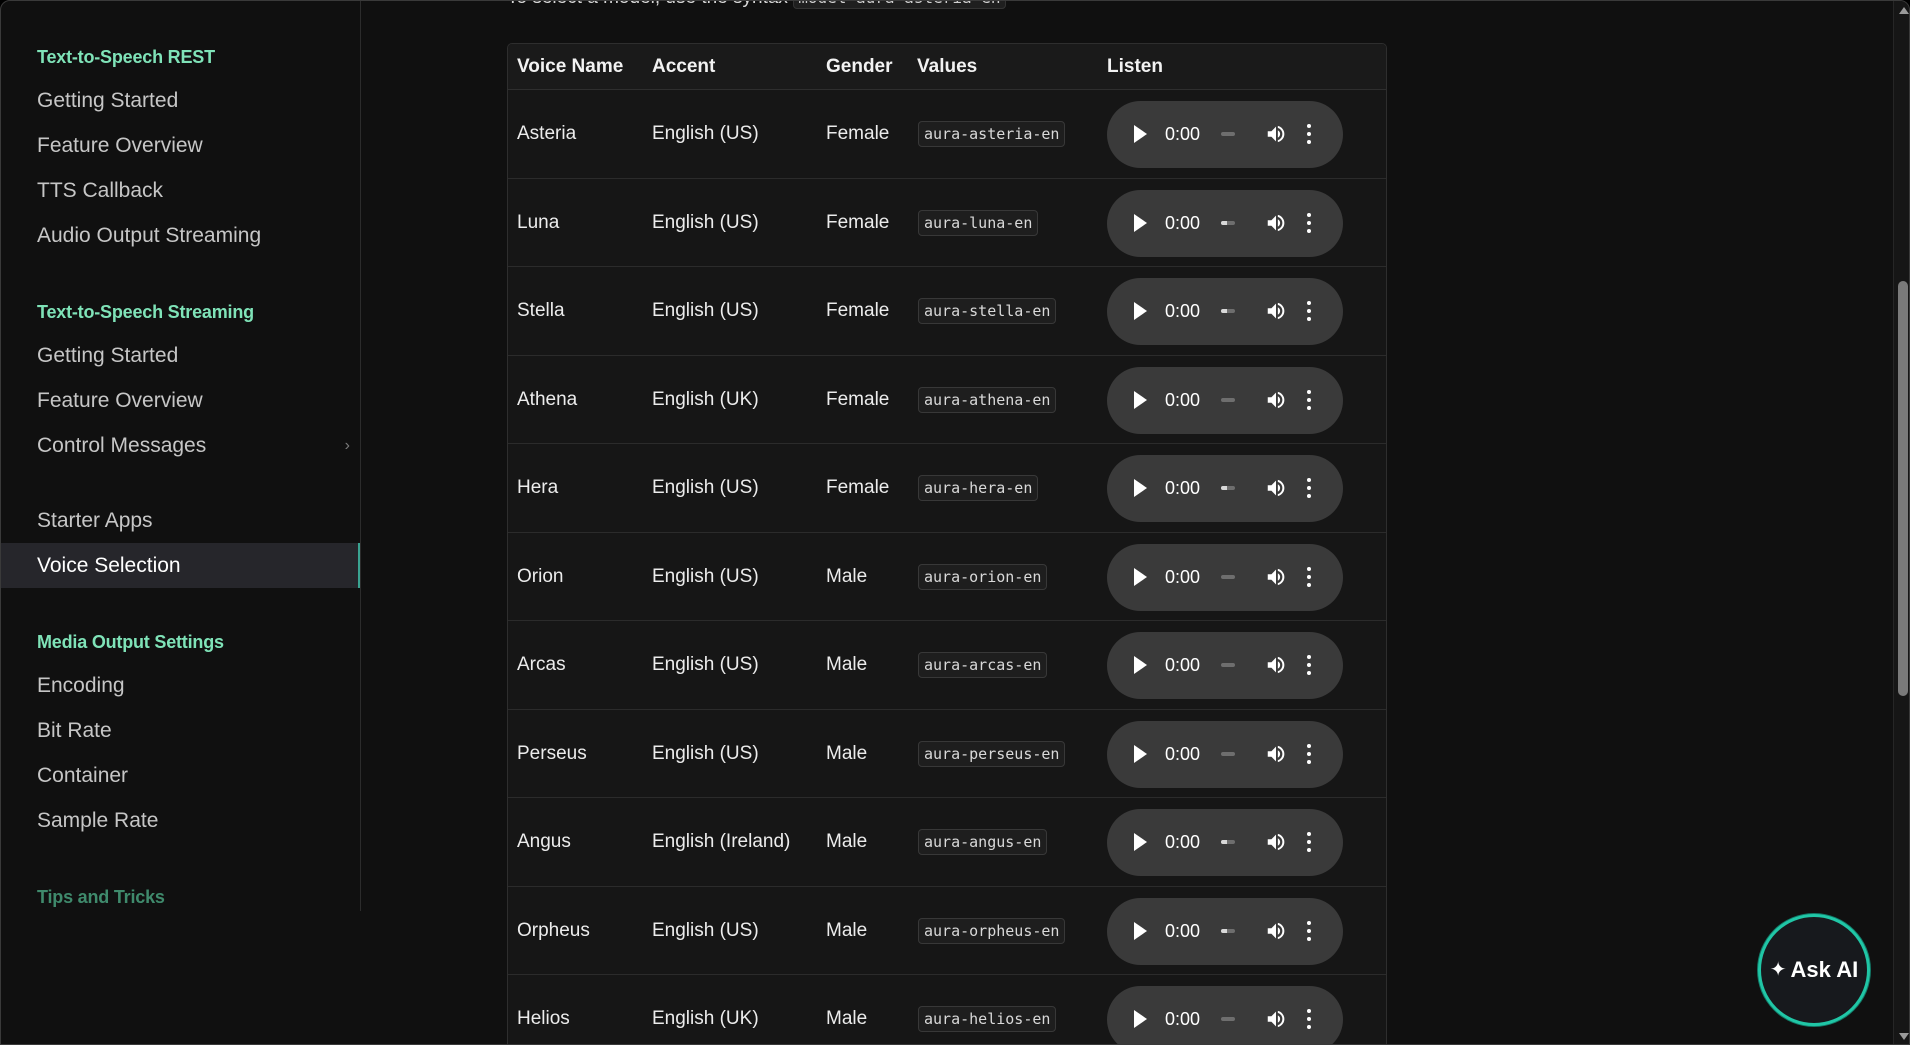  I want to click on sidebar-item-label: Encoding, so click(81, 685).